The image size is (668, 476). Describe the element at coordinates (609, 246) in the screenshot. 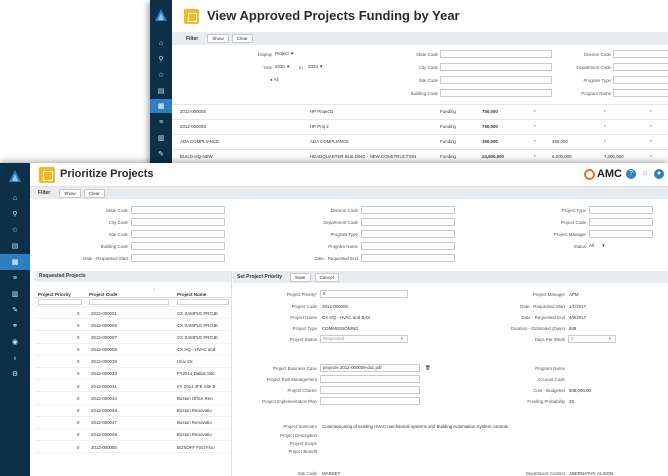

I see `status-select: All ▼` at that location.